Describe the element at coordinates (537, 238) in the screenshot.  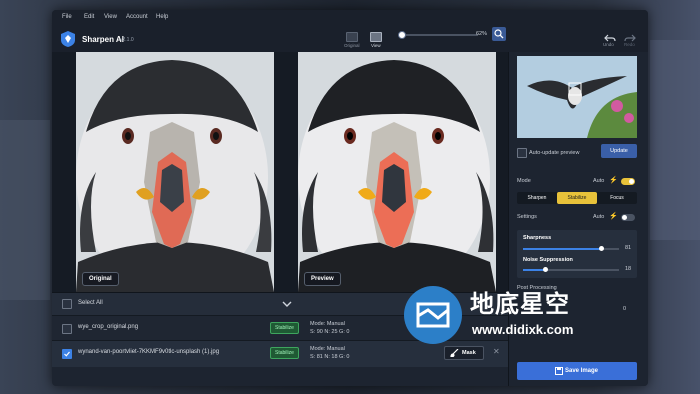
I see `sharpness-label: Sharpness` at that location.